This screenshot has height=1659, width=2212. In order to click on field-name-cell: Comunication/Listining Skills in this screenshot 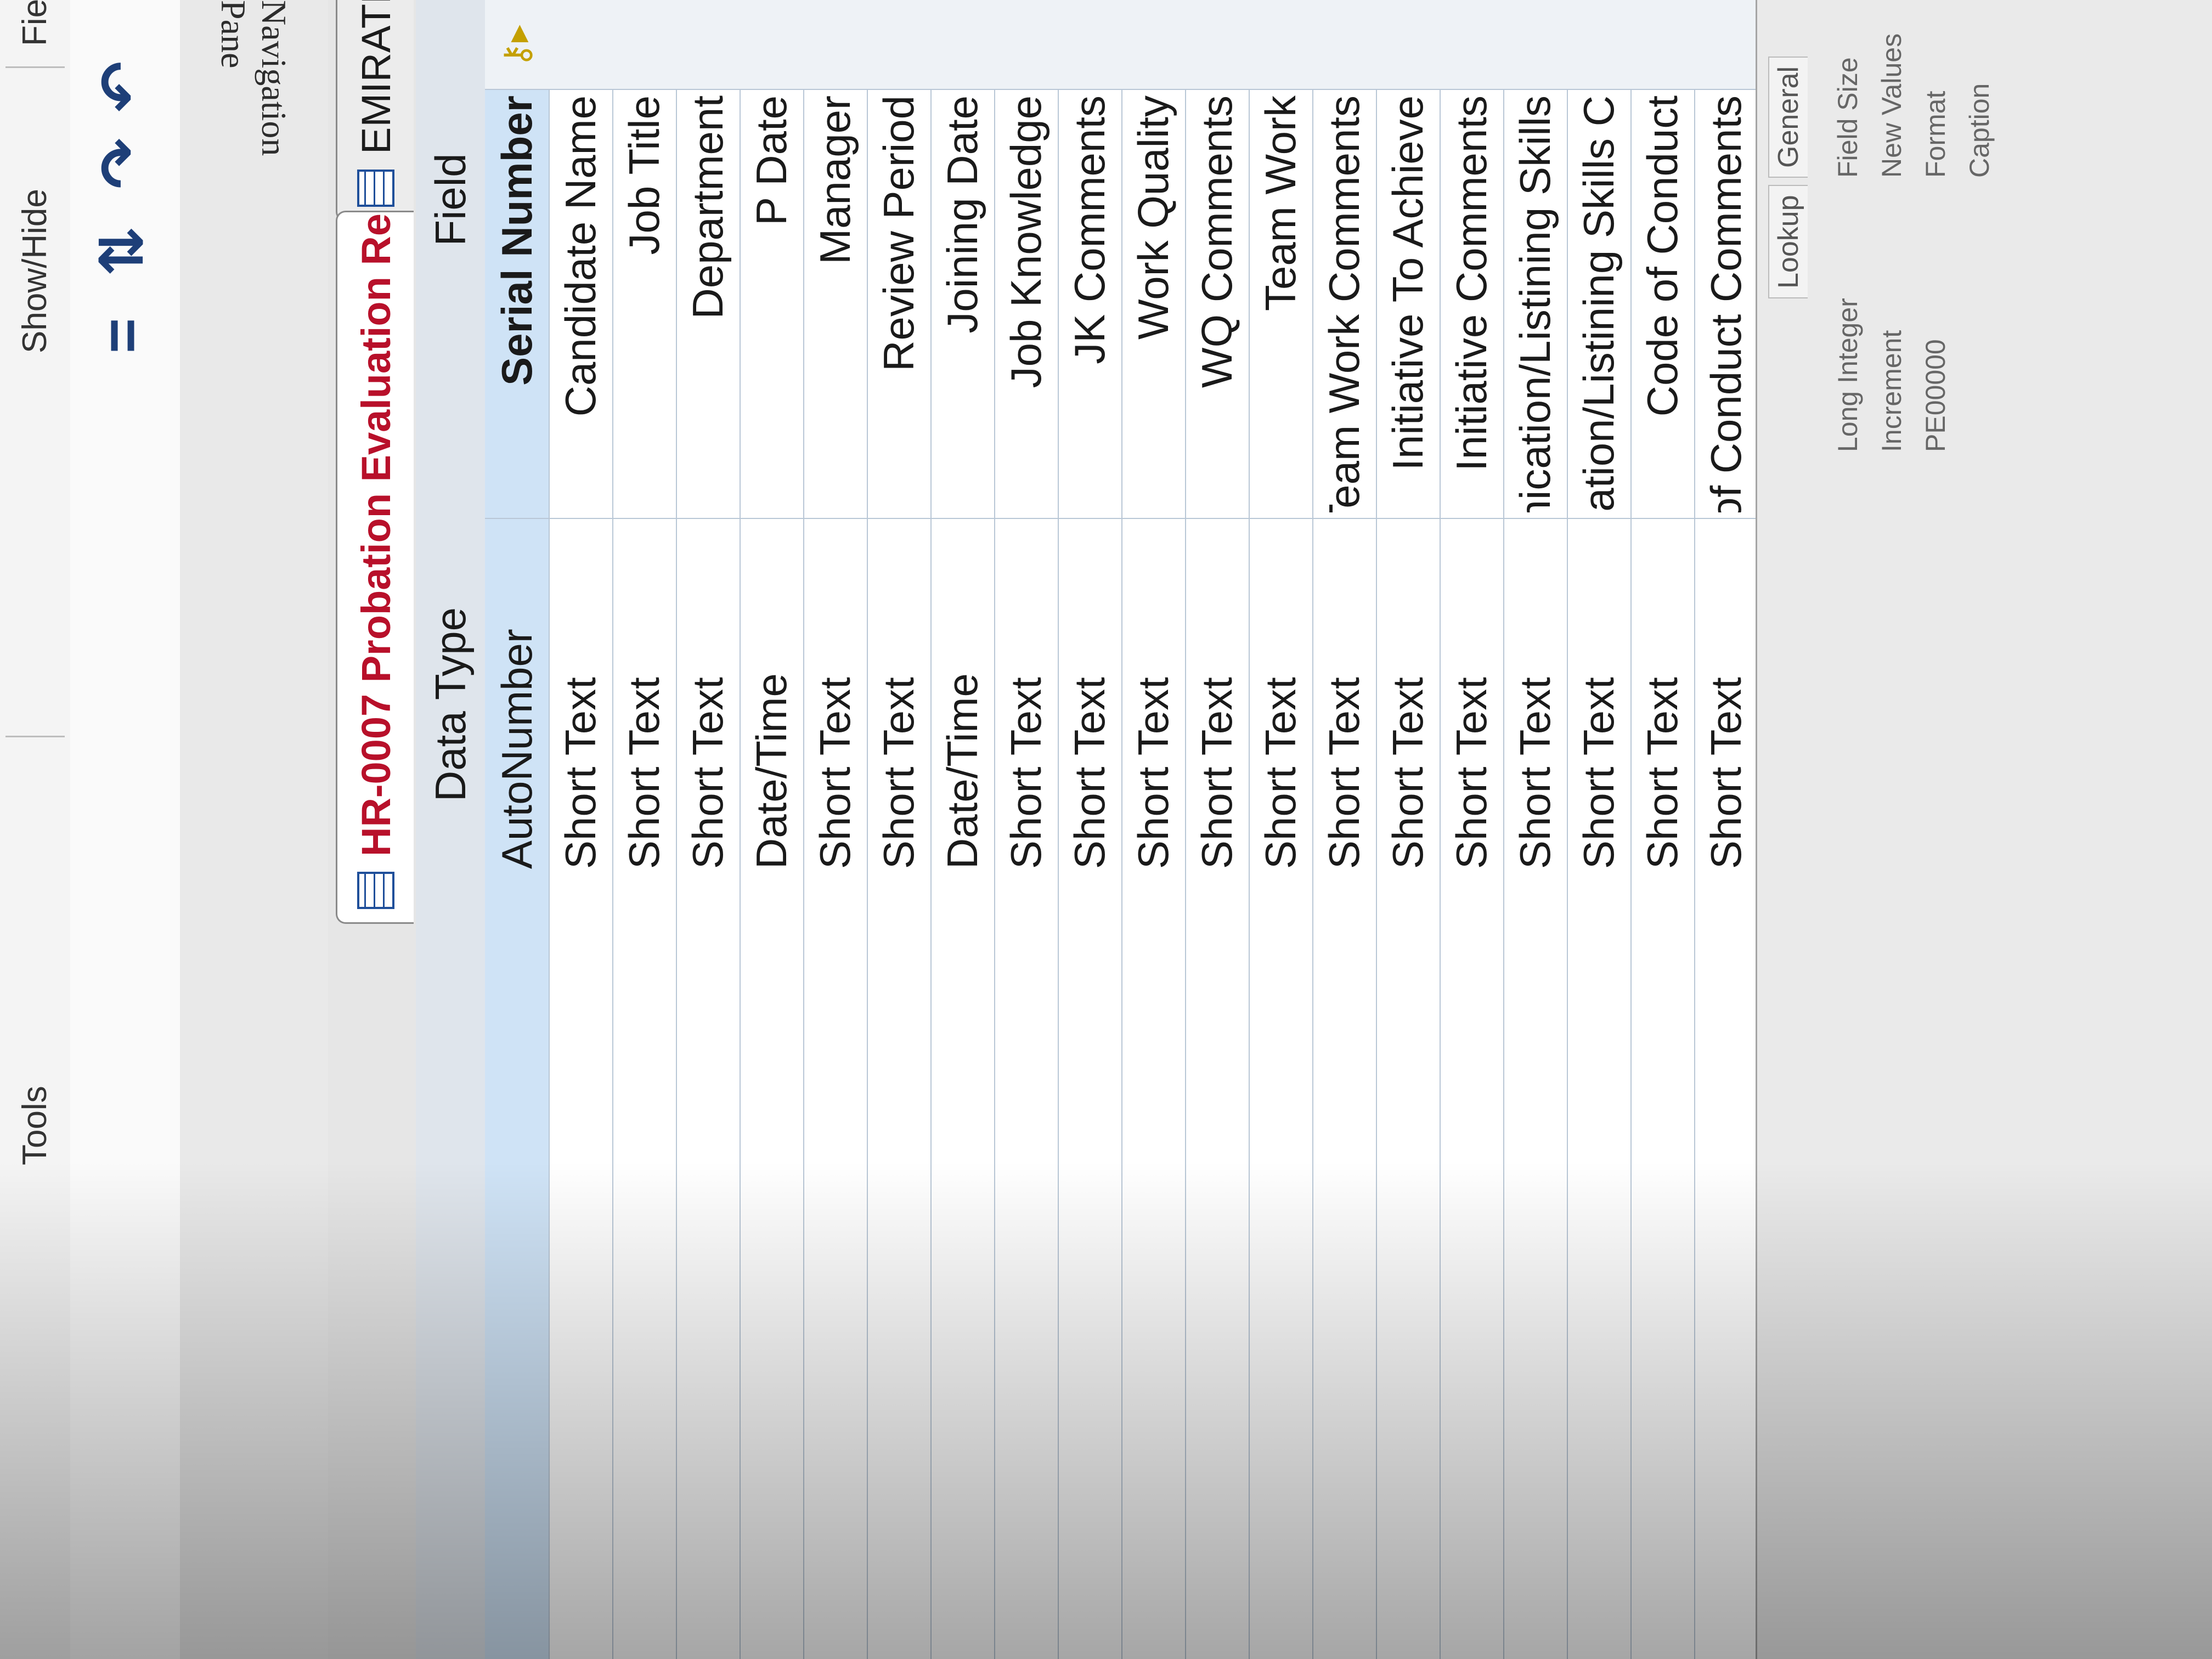, I will do `click(1535, 303)`.